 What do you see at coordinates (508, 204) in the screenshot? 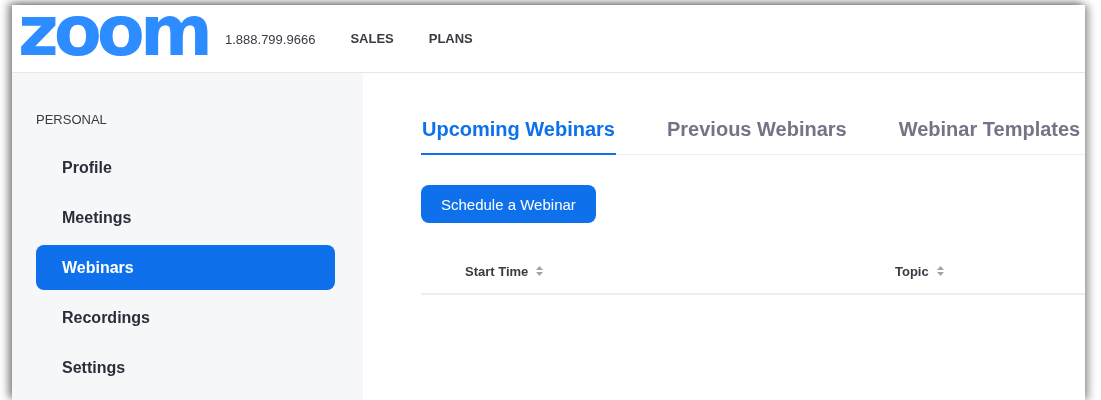
I see `schedule-webinar-button: Schedule a Webinar` at bounding box center [508, 204].